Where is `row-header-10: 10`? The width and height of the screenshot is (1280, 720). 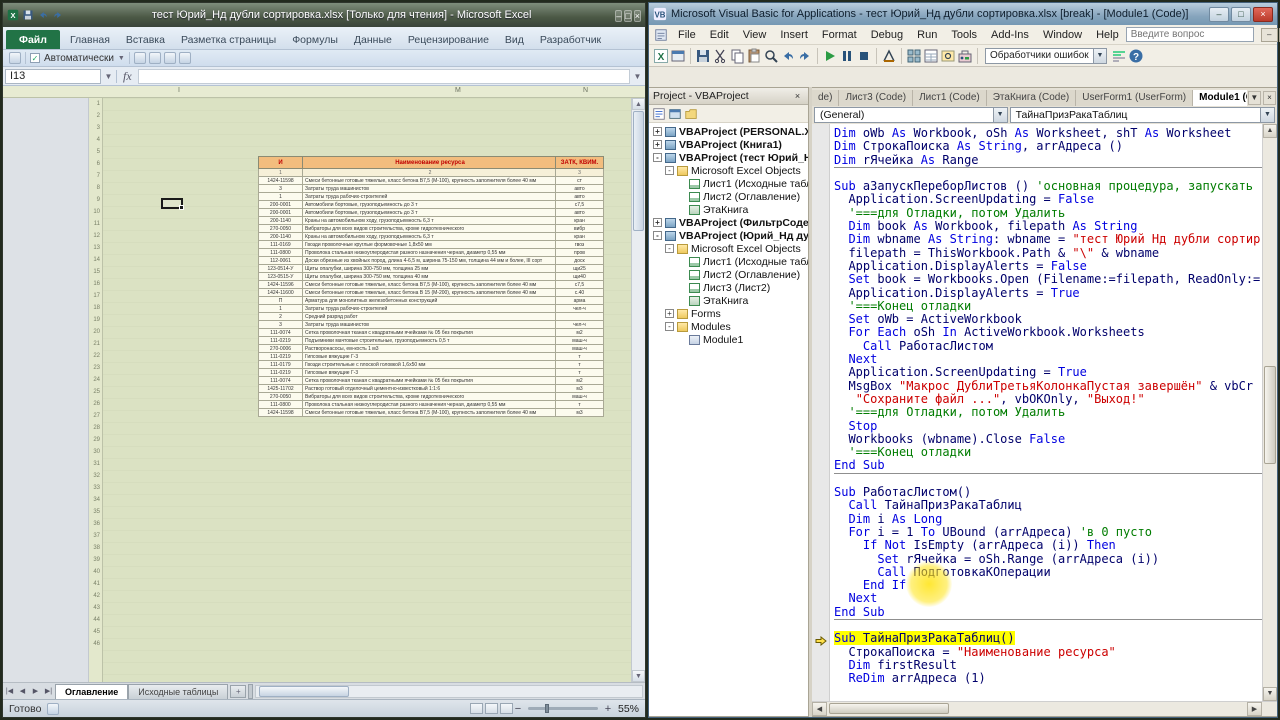 row-header-10: 10 is located at coordinates (95, 212).